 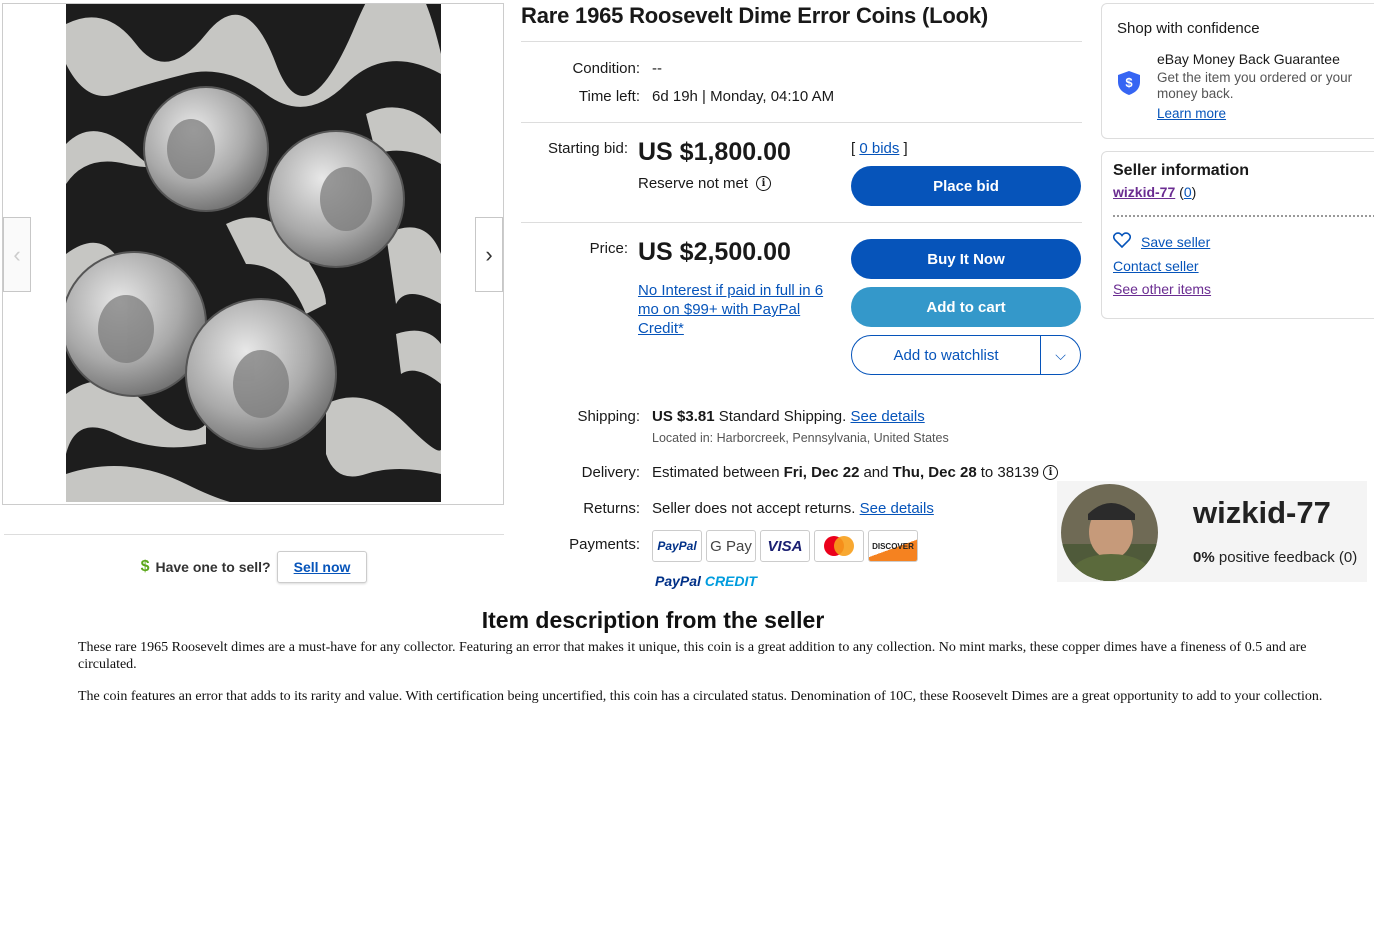 I want to click on seller-username-link: wizkid-77, so click(x=1144, y=192).